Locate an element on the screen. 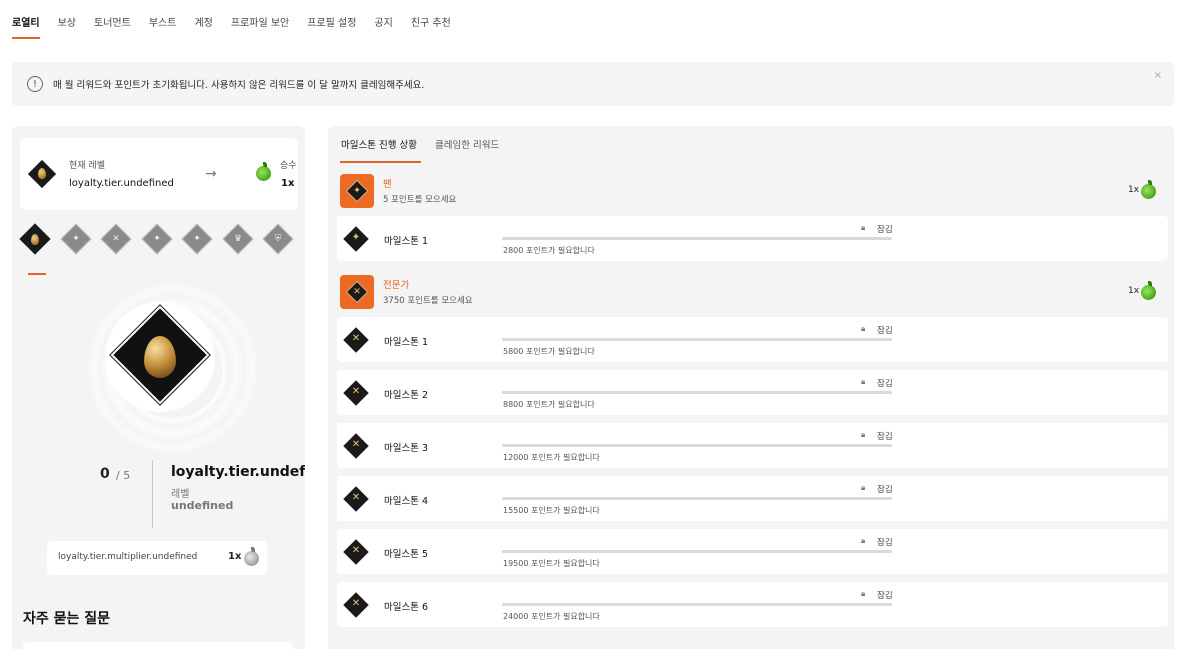 Image resolution: width=1200 pixels, height=649 pixels. progress-total: / 5 is located at coordinates (123, 475).